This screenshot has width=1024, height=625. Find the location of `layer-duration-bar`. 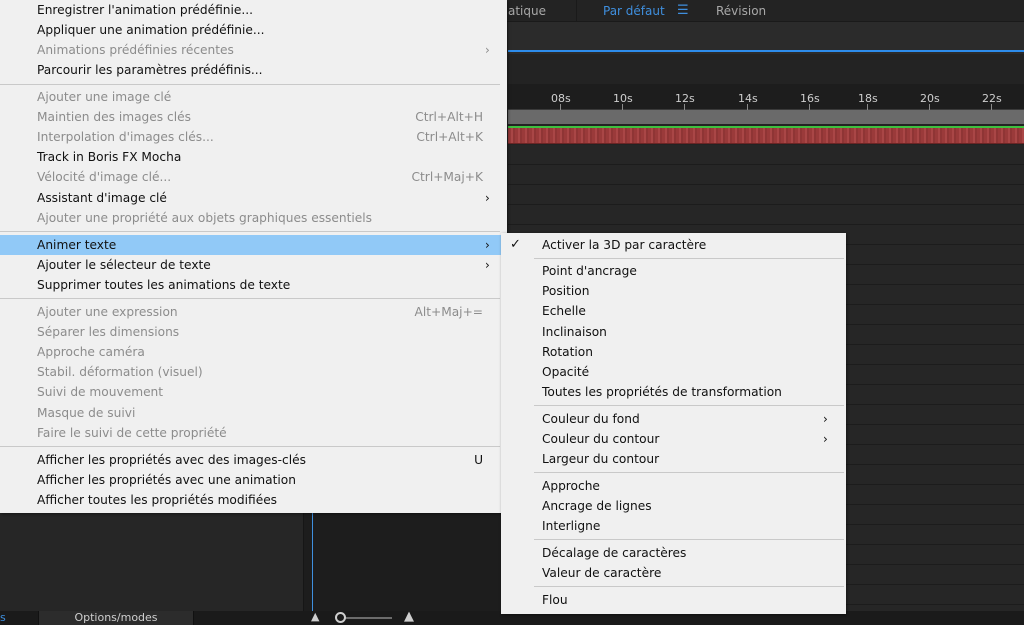

layer-duration-bar is located at coordinates (766, 136).